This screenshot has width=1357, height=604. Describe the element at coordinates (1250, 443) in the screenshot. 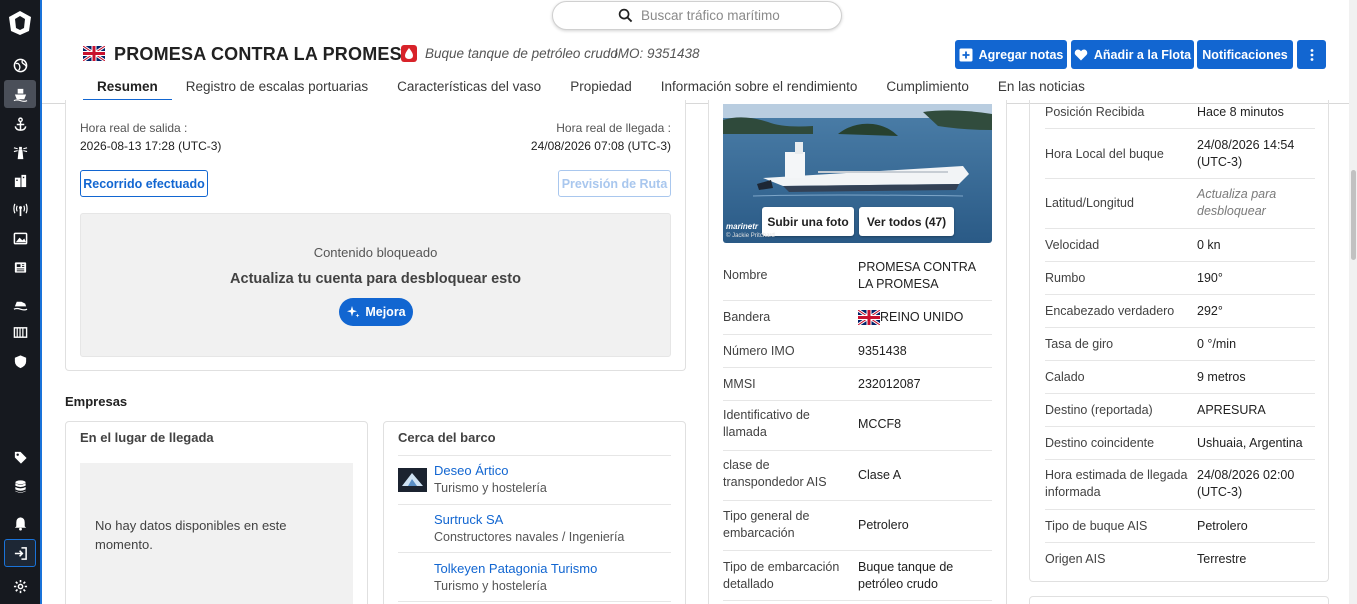

I see `position-value: Ushuaia, Argentina` at that location.